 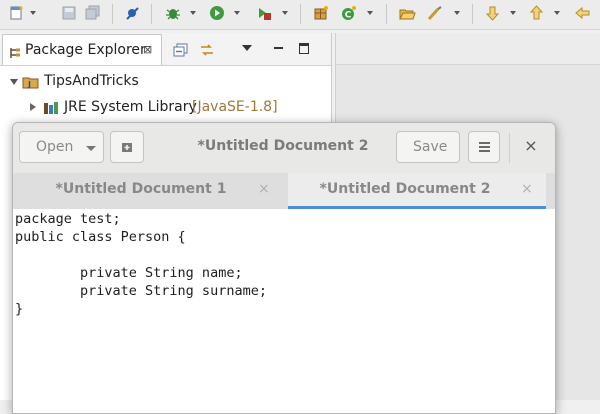 What do you see at coordinates (147, 49) in the screenshot?
I see `close-icon: ⊠` at bounding box center [147, 49].